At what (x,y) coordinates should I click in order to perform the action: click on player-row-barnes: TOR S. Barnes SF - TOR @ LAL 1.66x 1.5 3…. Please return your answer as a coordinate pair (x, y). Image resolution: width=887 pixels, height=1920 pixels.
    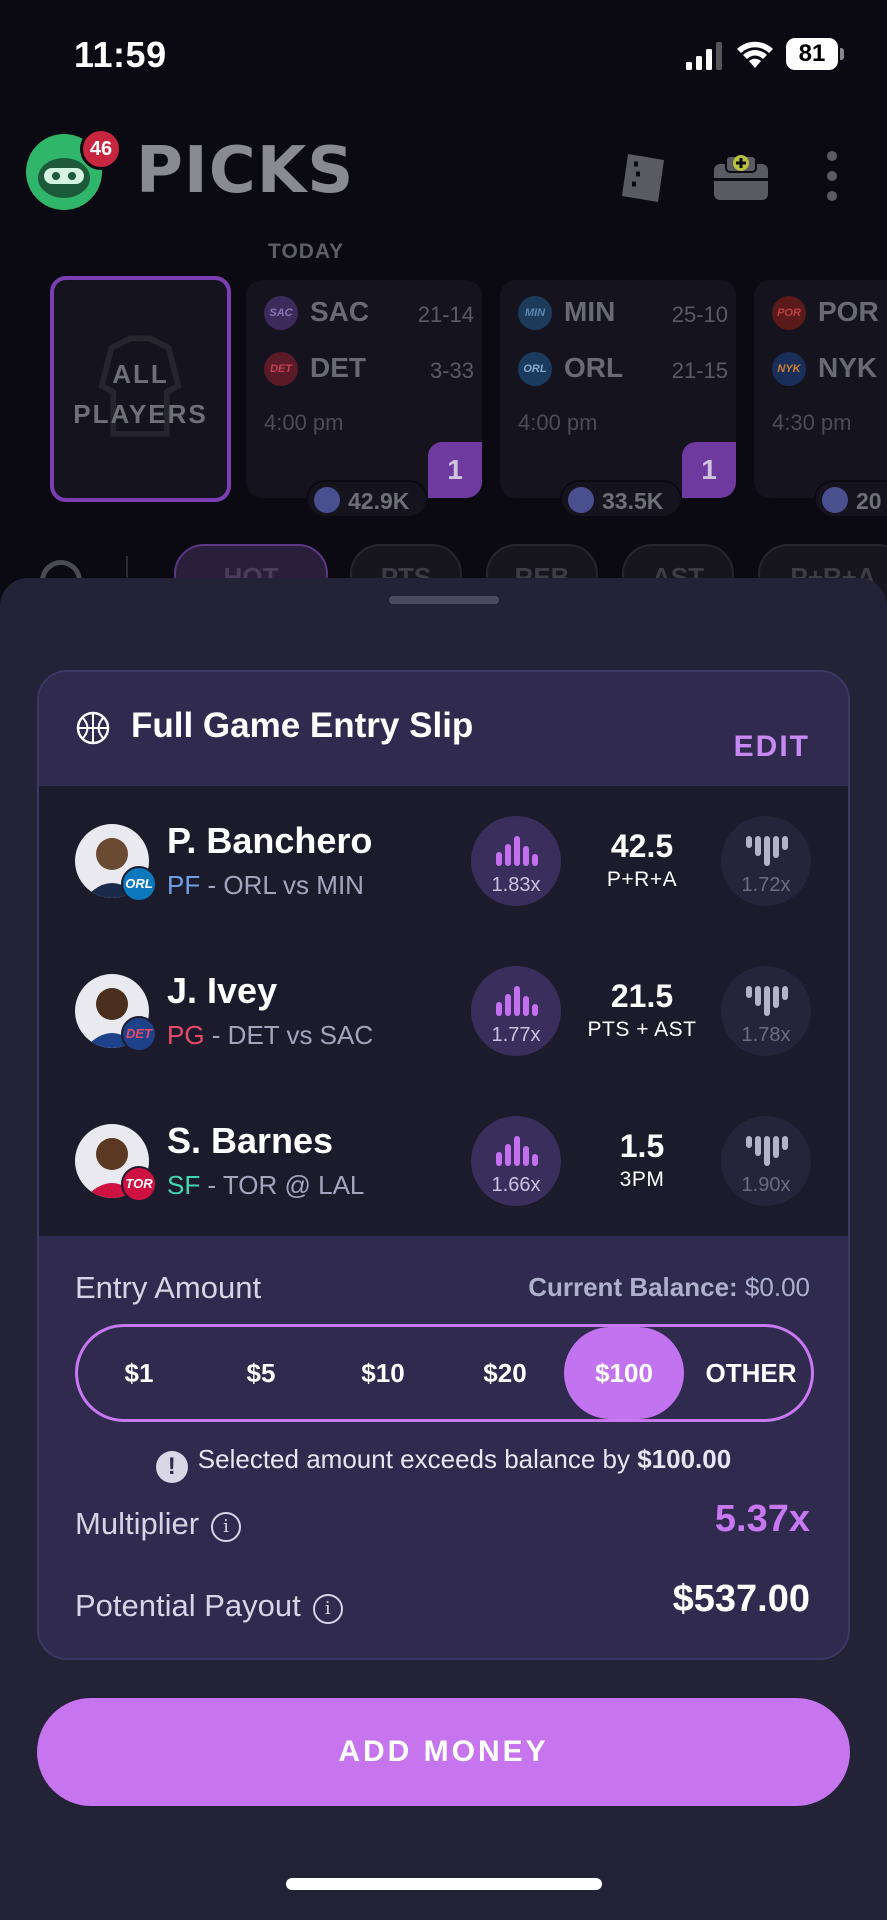
    Looking at the image, I should click on (443, 1161).